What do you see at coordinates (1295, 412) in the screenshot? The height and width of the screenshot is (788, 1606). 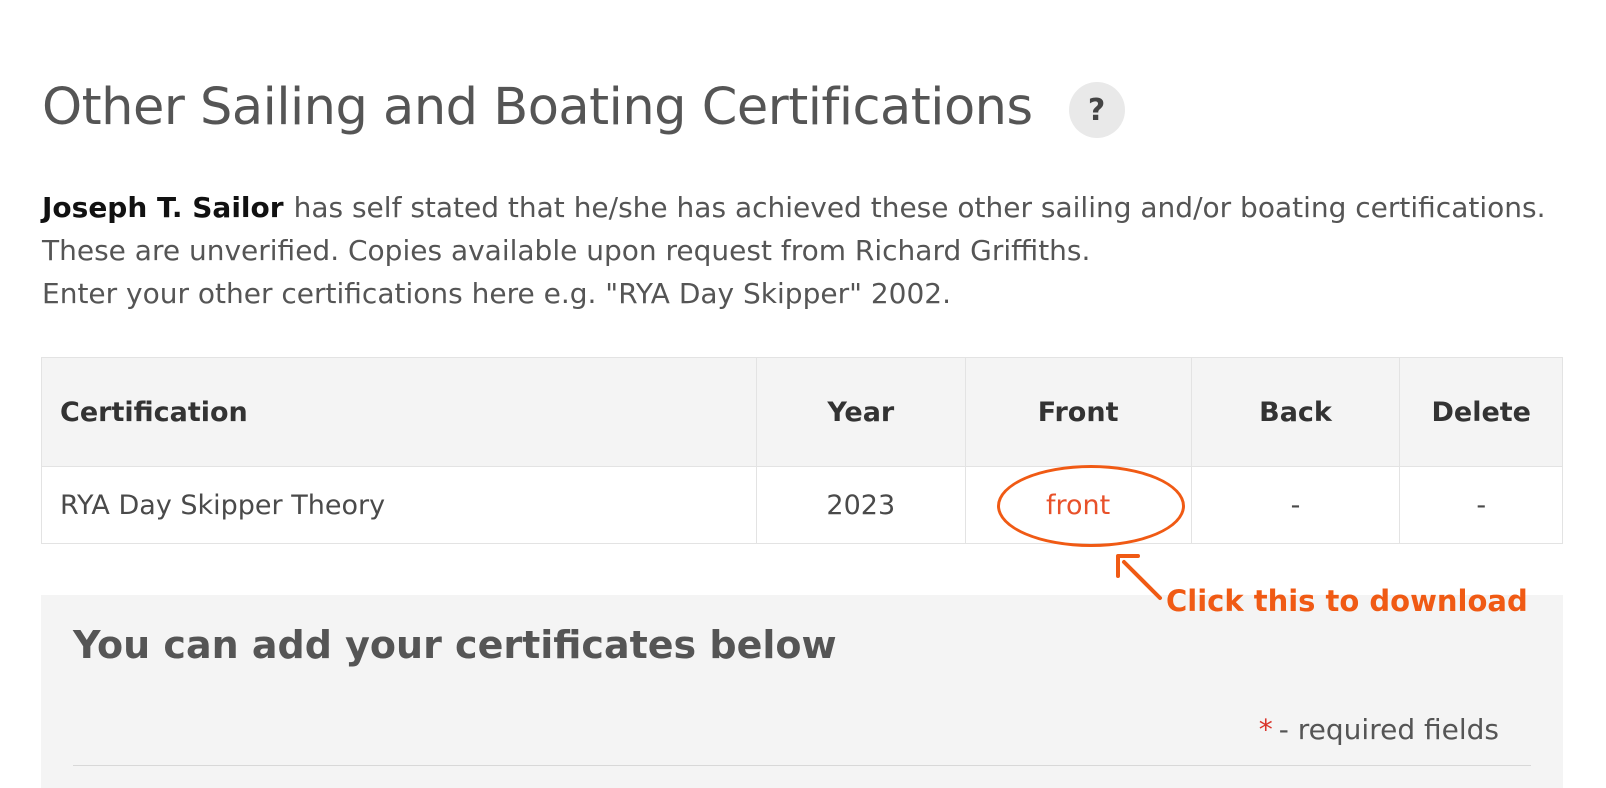 I see `column-header-back: Back` at bounding box center [1295, 412].